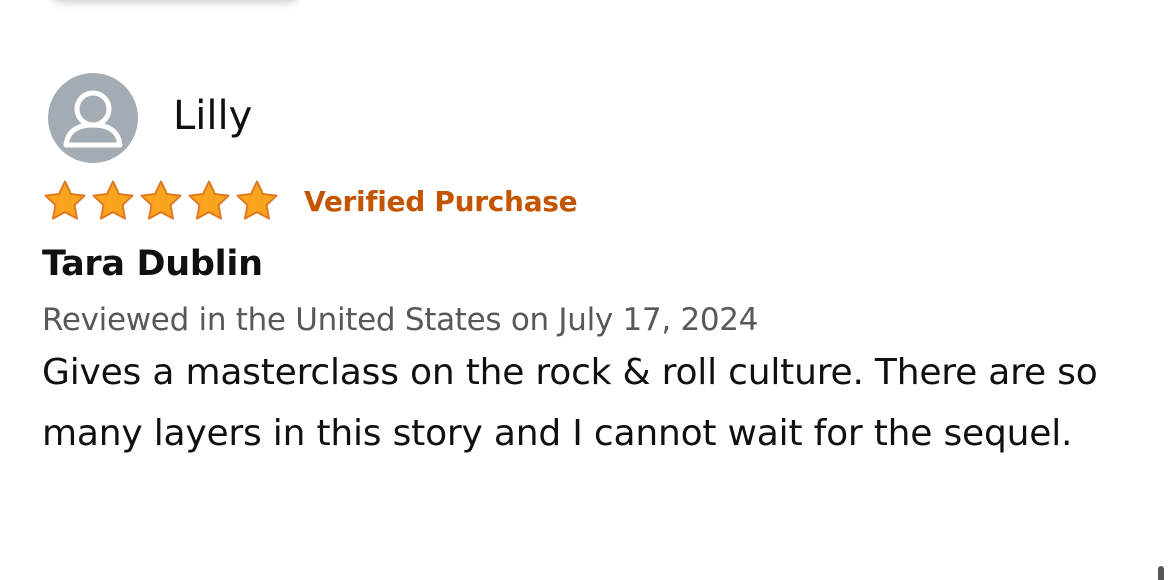 The width and height of the screenshot is (1170, 580). I want to click on verified-purchase-badge: Verified Purchase, so click(441, 201).